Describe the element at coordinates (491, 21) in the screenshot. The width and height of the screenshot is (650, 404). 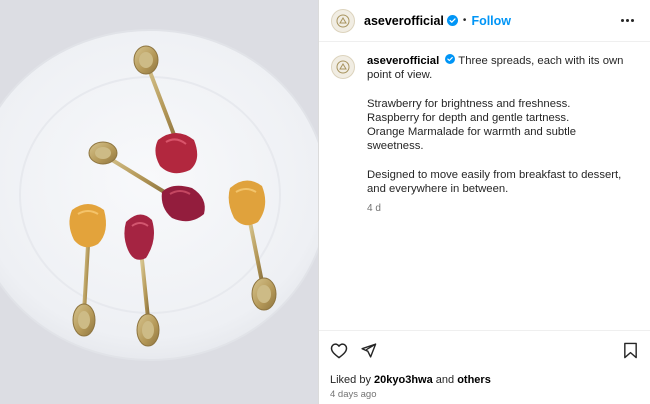
I see `follow-button: Follow` at that location.